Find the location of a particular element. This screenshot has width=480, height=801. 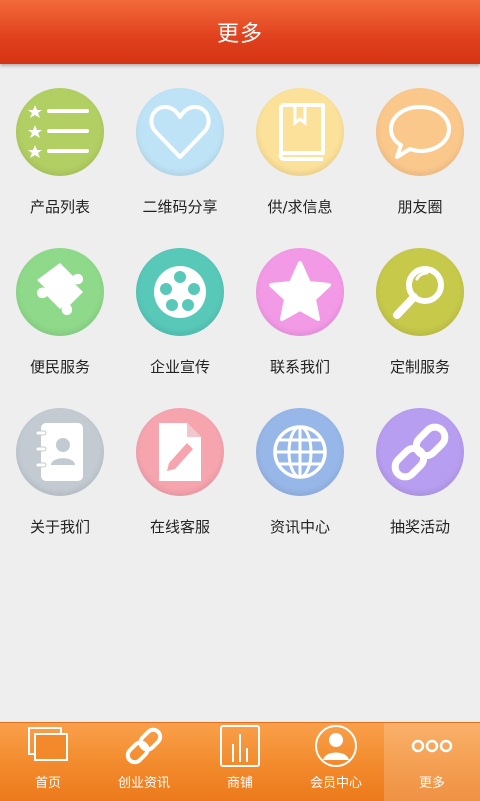

menu-item-friends-circle: 朋友圈 is located at coordinates (420, 168).